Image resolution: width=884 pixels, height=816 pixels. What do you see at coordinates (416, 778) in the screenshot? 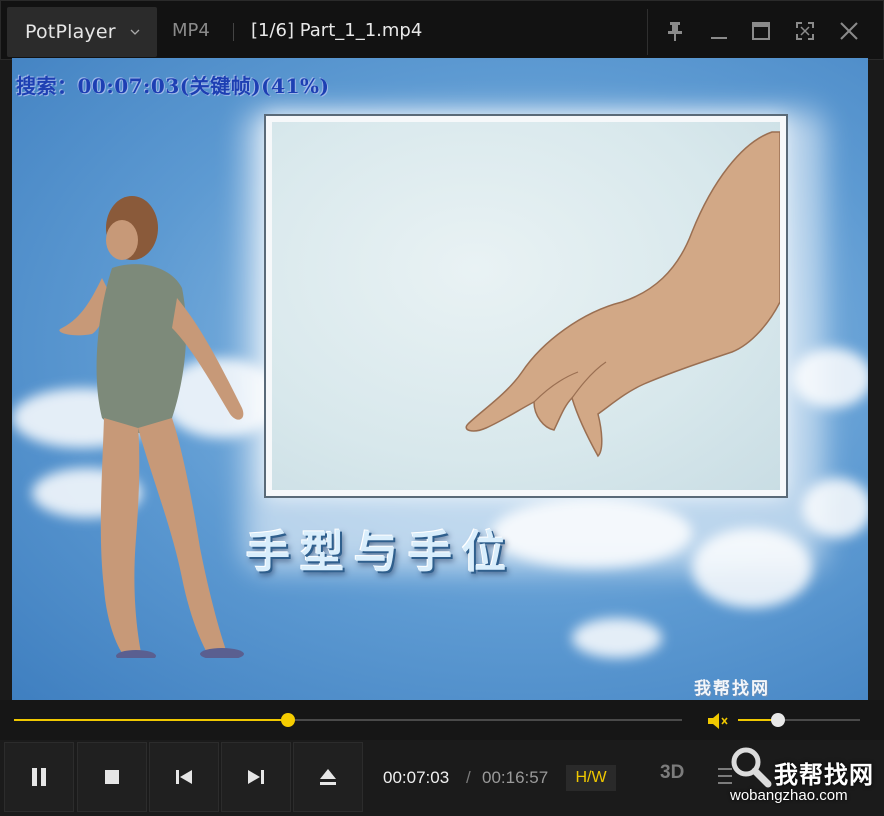
I see `current-time: 00:07:03` at bounding box center [416, 778].